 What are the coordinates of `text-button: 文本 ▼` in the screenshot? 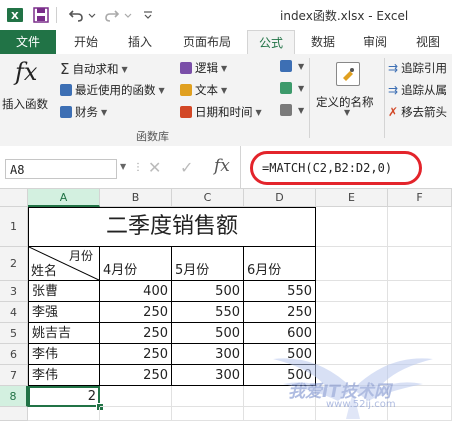 It's located at (203, 90).